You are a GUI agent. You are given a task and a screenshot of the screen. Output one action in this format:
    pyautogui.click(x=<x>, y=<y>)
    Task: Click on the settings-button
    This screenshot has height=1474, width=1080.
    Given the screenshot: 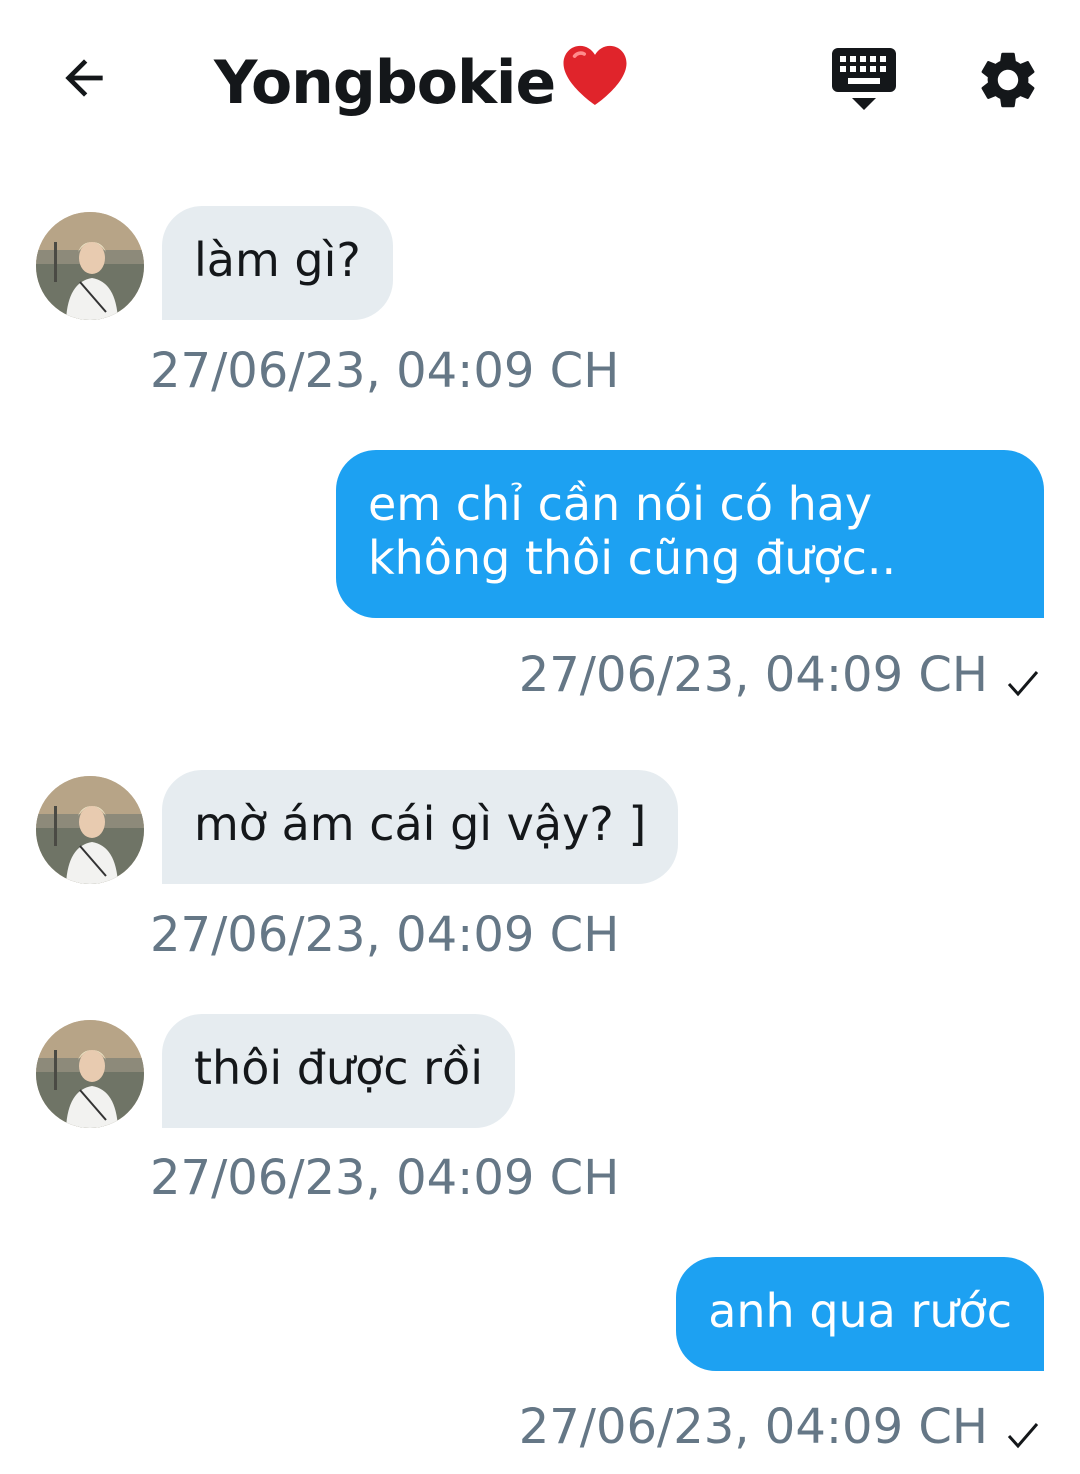 What is the action you would take?
    pyautogui.click(x=1008, y=80)
    